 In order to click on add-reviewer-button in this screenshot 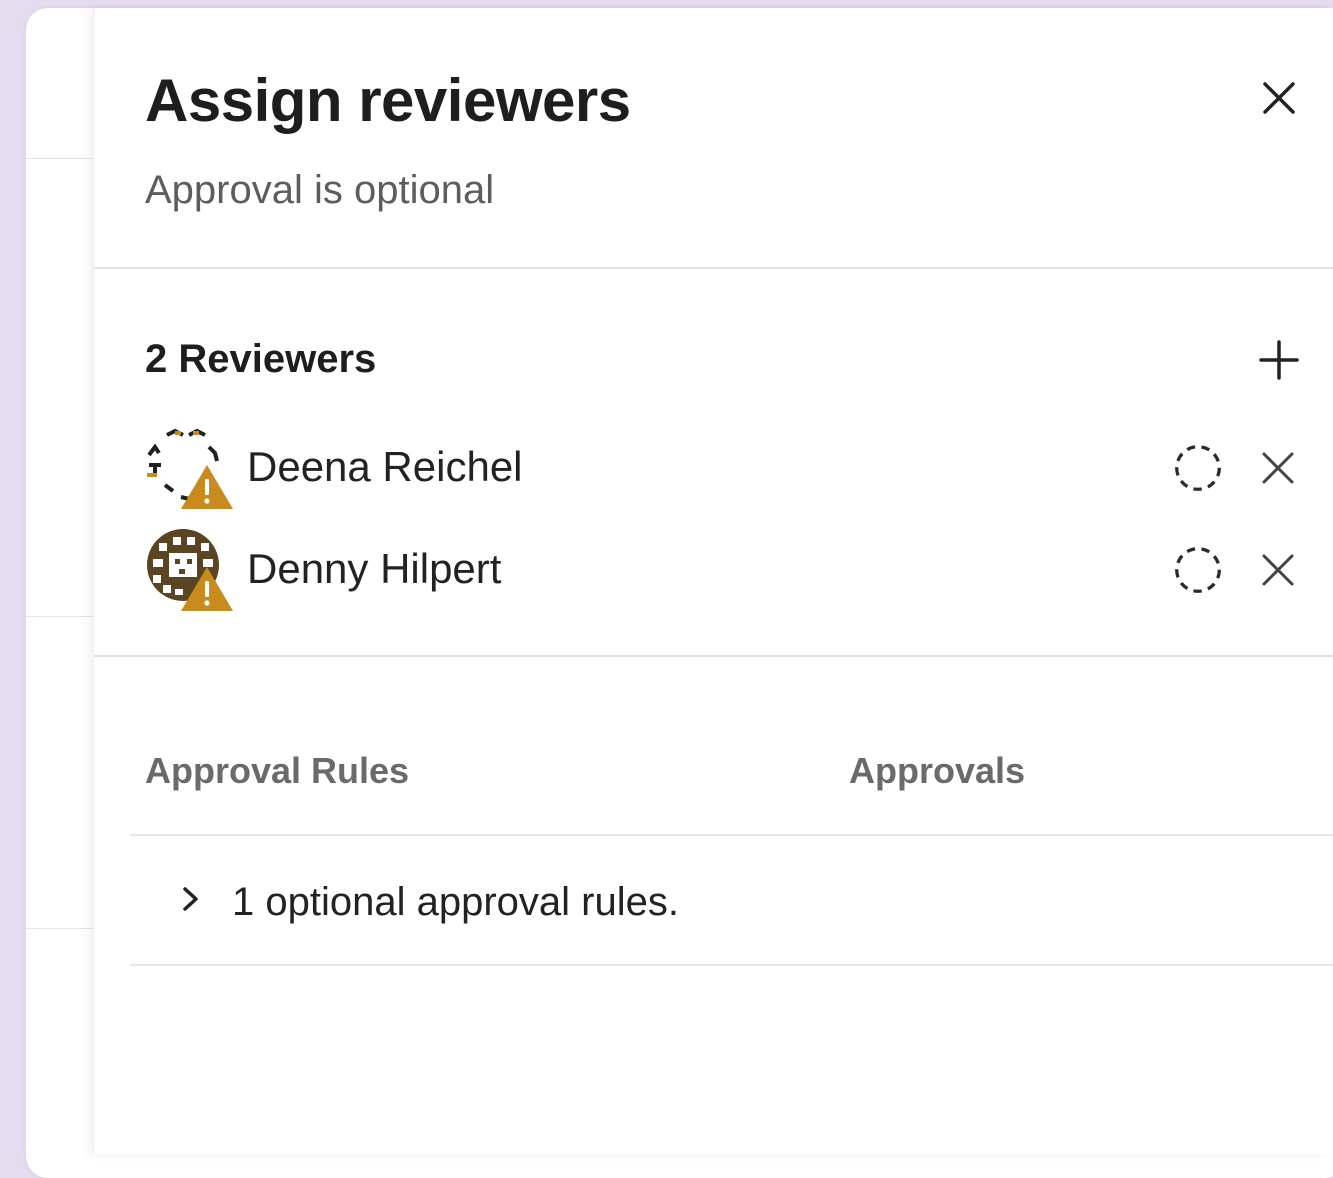, I will do `click(1279, 360)`.